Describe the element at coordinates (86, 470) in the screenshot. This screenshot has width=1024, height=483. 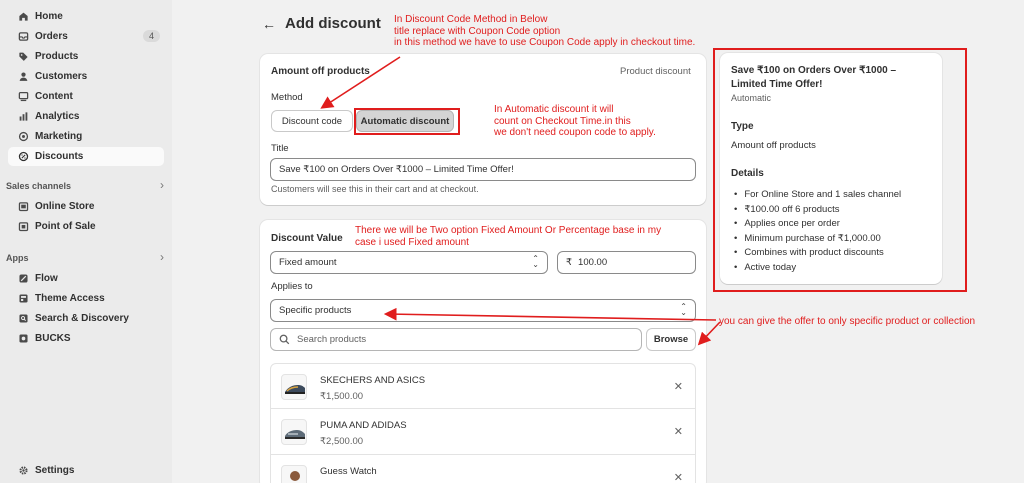
I see `sidebar-item-settings: Settings` at that location.